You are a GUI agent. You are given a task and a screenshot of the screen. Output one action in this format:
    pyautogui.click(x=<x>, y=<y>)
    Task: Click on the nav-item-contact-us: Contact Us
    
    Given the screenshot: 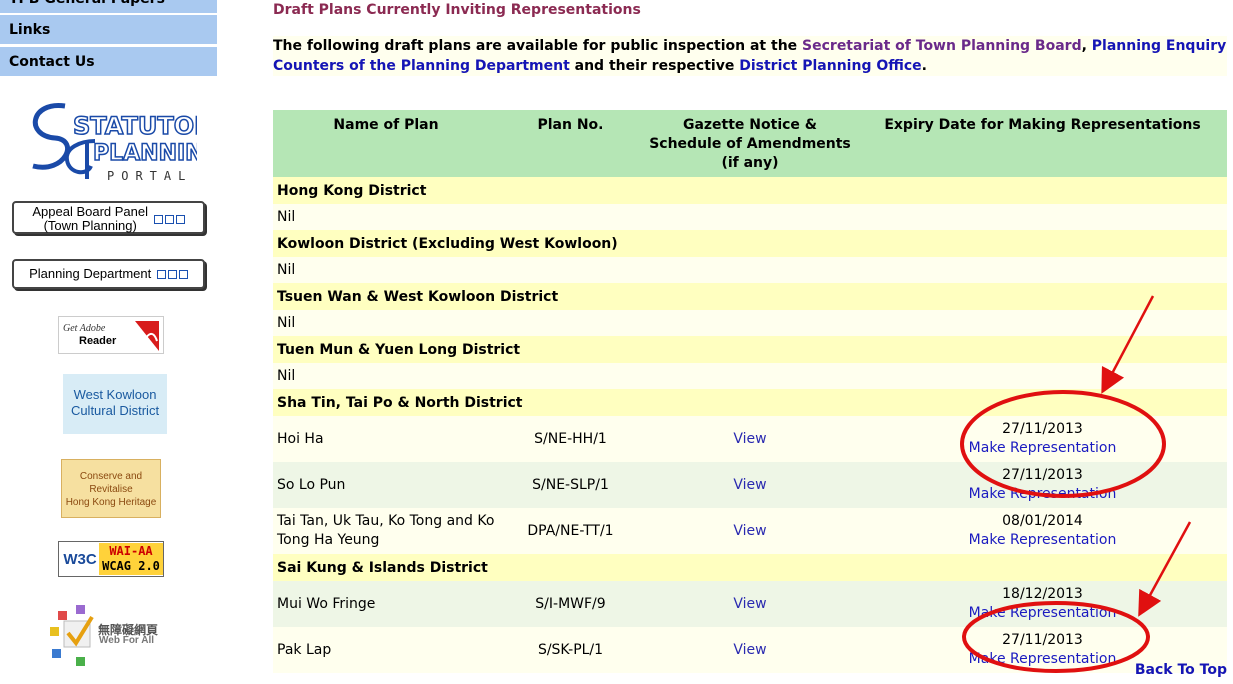 What is the action you would take?
    pyautogui.click(x=108, y=62)
    